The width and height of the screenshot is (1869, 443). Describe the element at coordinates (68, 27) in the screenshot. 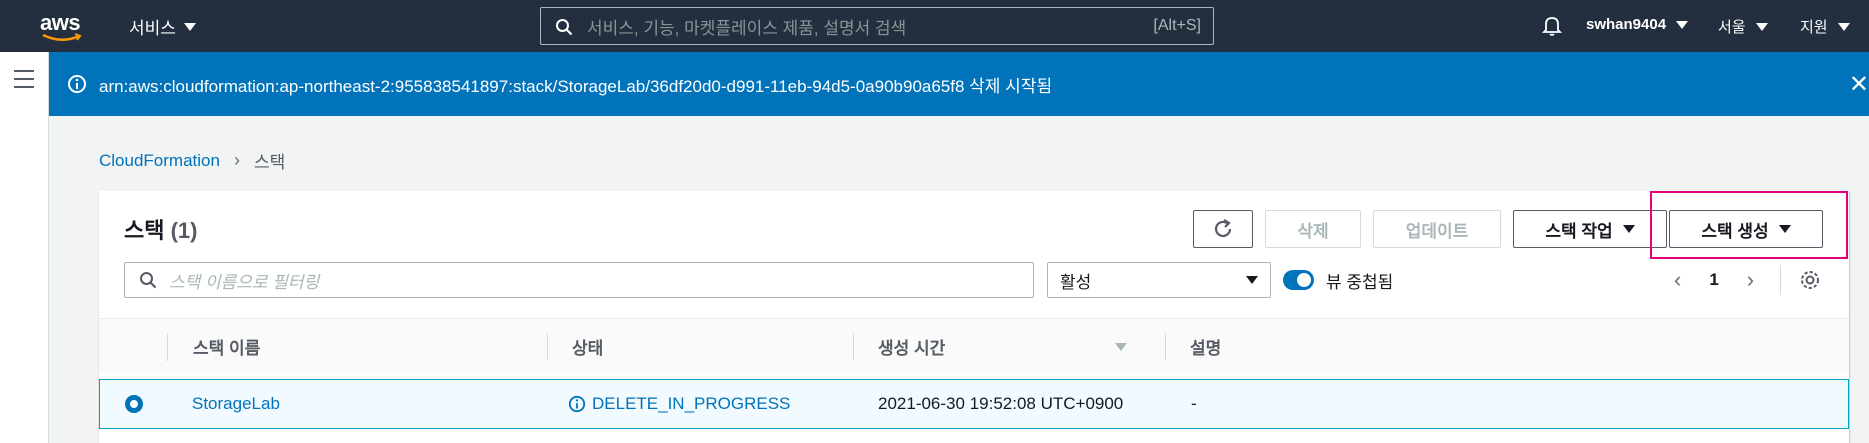

I see `aws-logo: aws` at that location.